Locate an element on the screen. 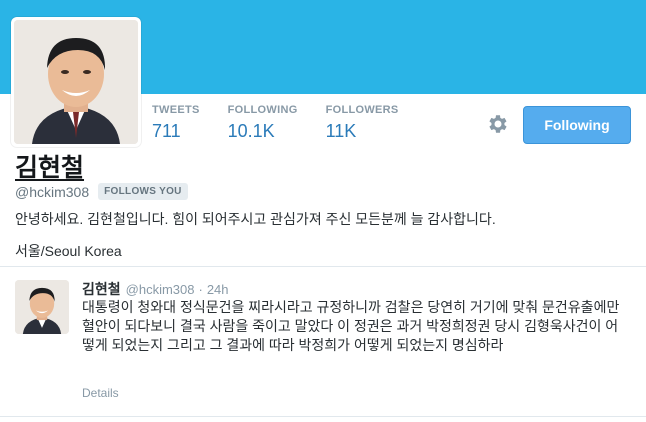  profile-avatar is located at coordinates (76, 82).